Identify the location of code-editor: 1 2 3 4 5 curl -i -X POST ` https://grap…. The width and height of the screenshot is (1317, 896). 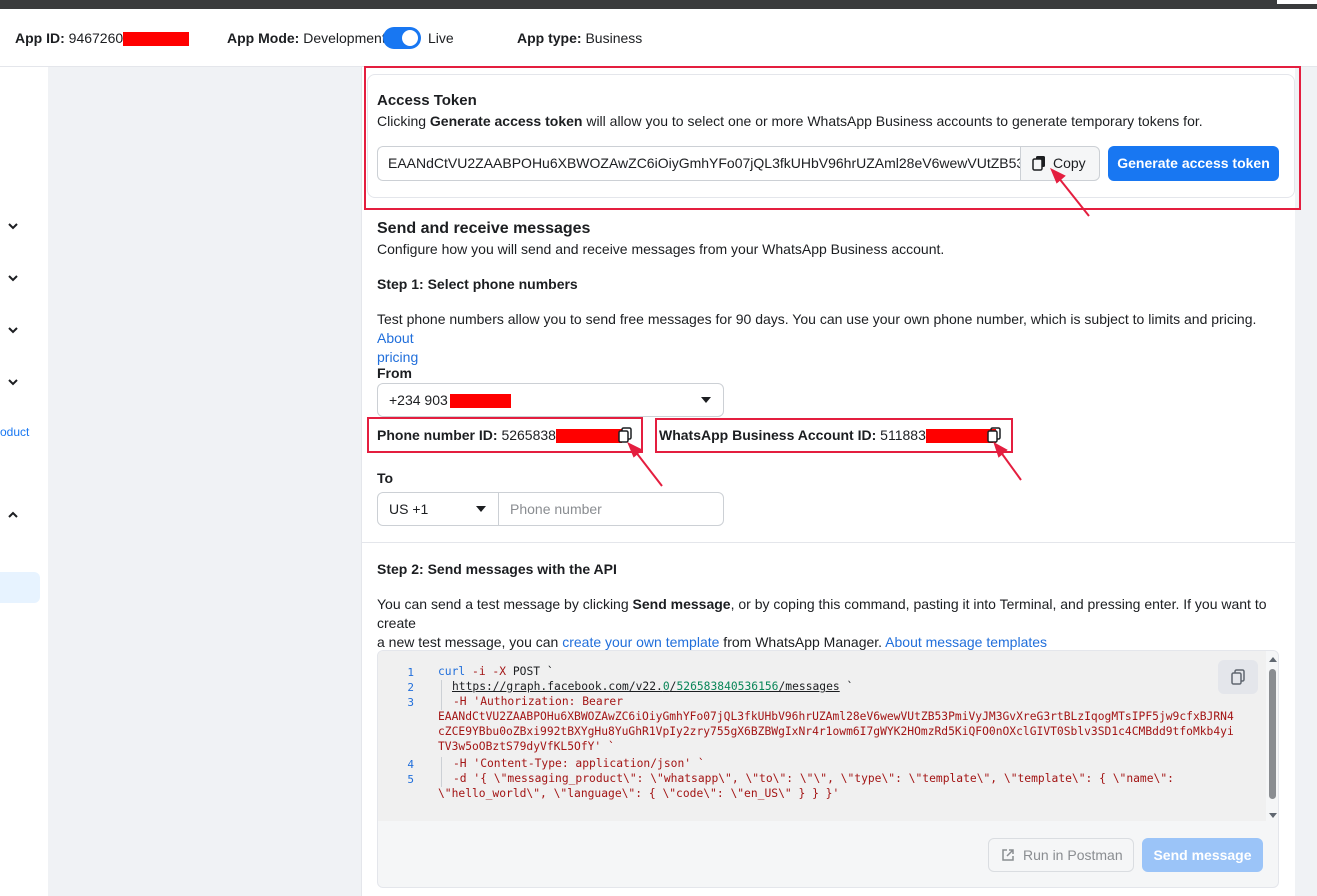
(822, 736).